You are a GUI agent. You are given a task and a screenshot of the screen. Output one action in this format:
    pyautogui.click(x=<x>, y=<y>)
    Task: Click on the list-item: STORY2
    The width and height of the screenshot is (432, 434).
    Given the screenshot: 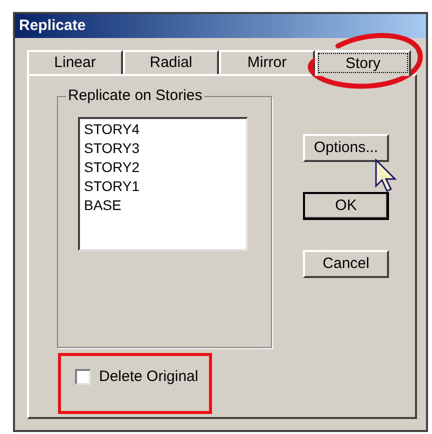 What is the action you would take?
    pyautogui.click(x=163, y=167)
    